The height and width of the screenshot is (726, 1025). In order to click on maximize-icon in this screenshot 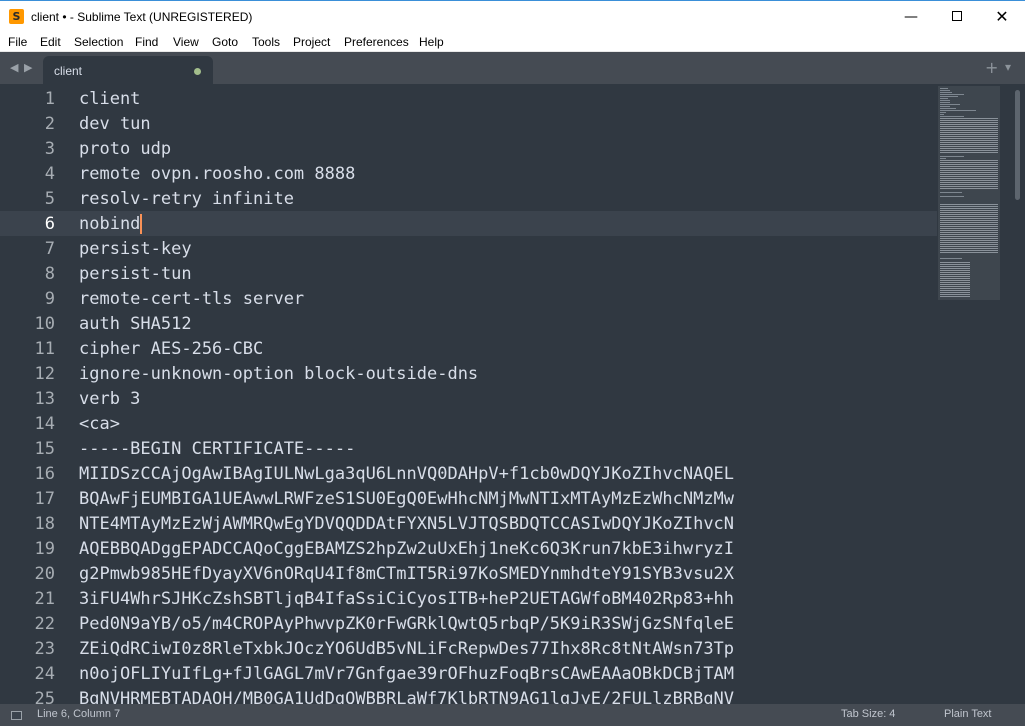, I will do `click(957, 16)`.